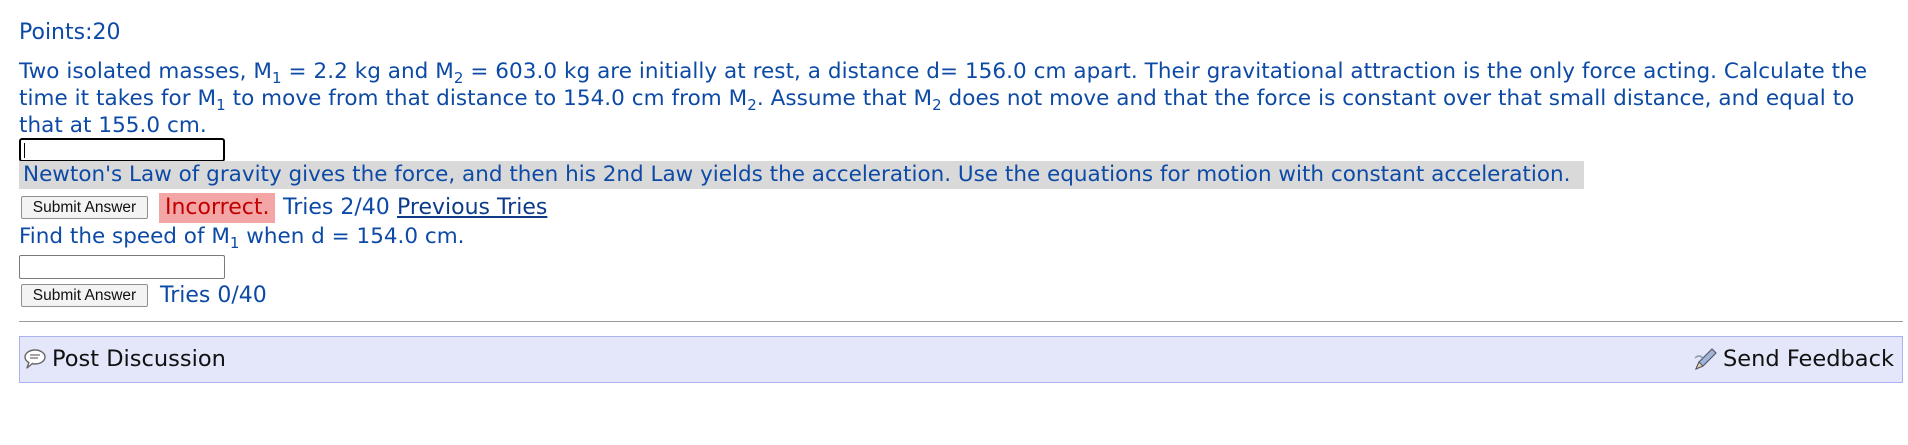 This screenshot has width=1908, height=445. What do you see at coordinates (35, 359) in the screenshot?
I see `speech-bubble-icon` at bounding box center [35, 359].